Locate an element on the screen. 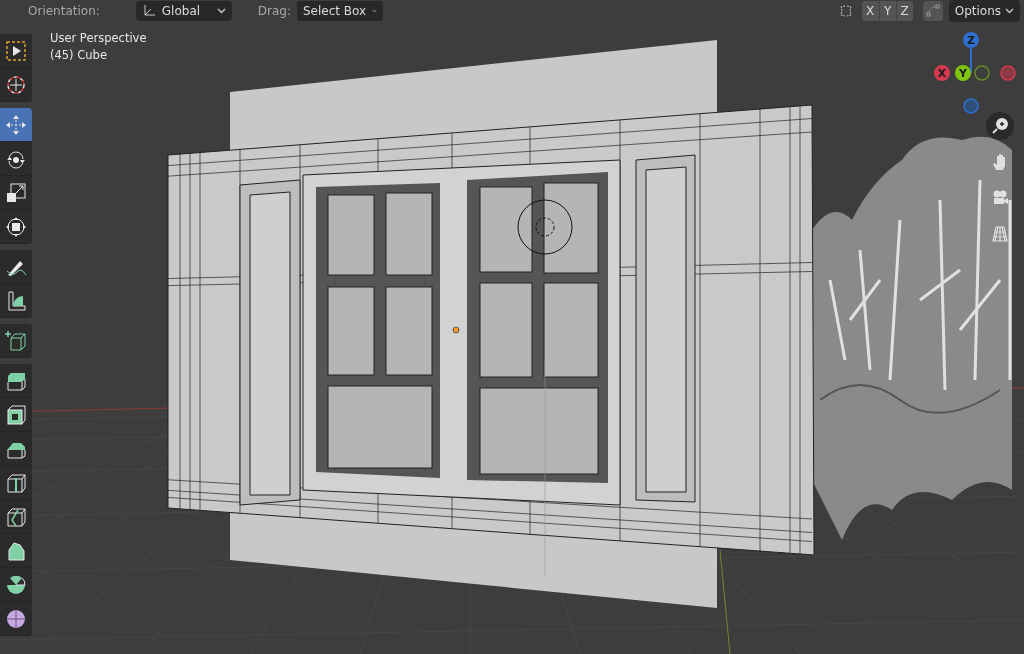 This screenshot has width=1024, height=654. zoom-icon is located at coordinates (1000, 126).